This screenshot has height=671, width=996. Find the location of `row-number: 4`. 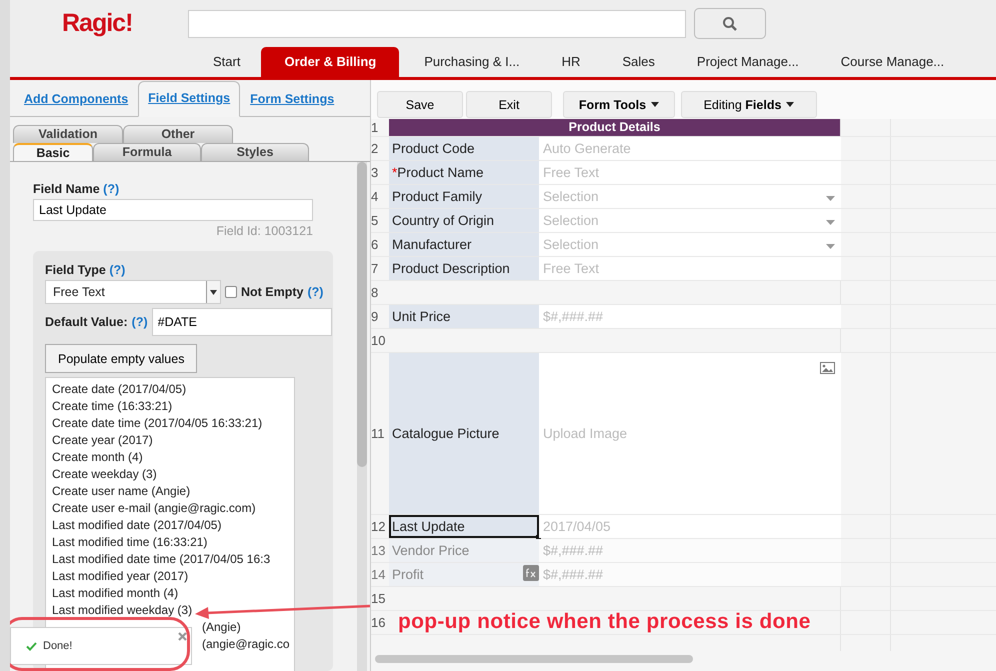

row-number: 4 is located at coordinates (375, 197).